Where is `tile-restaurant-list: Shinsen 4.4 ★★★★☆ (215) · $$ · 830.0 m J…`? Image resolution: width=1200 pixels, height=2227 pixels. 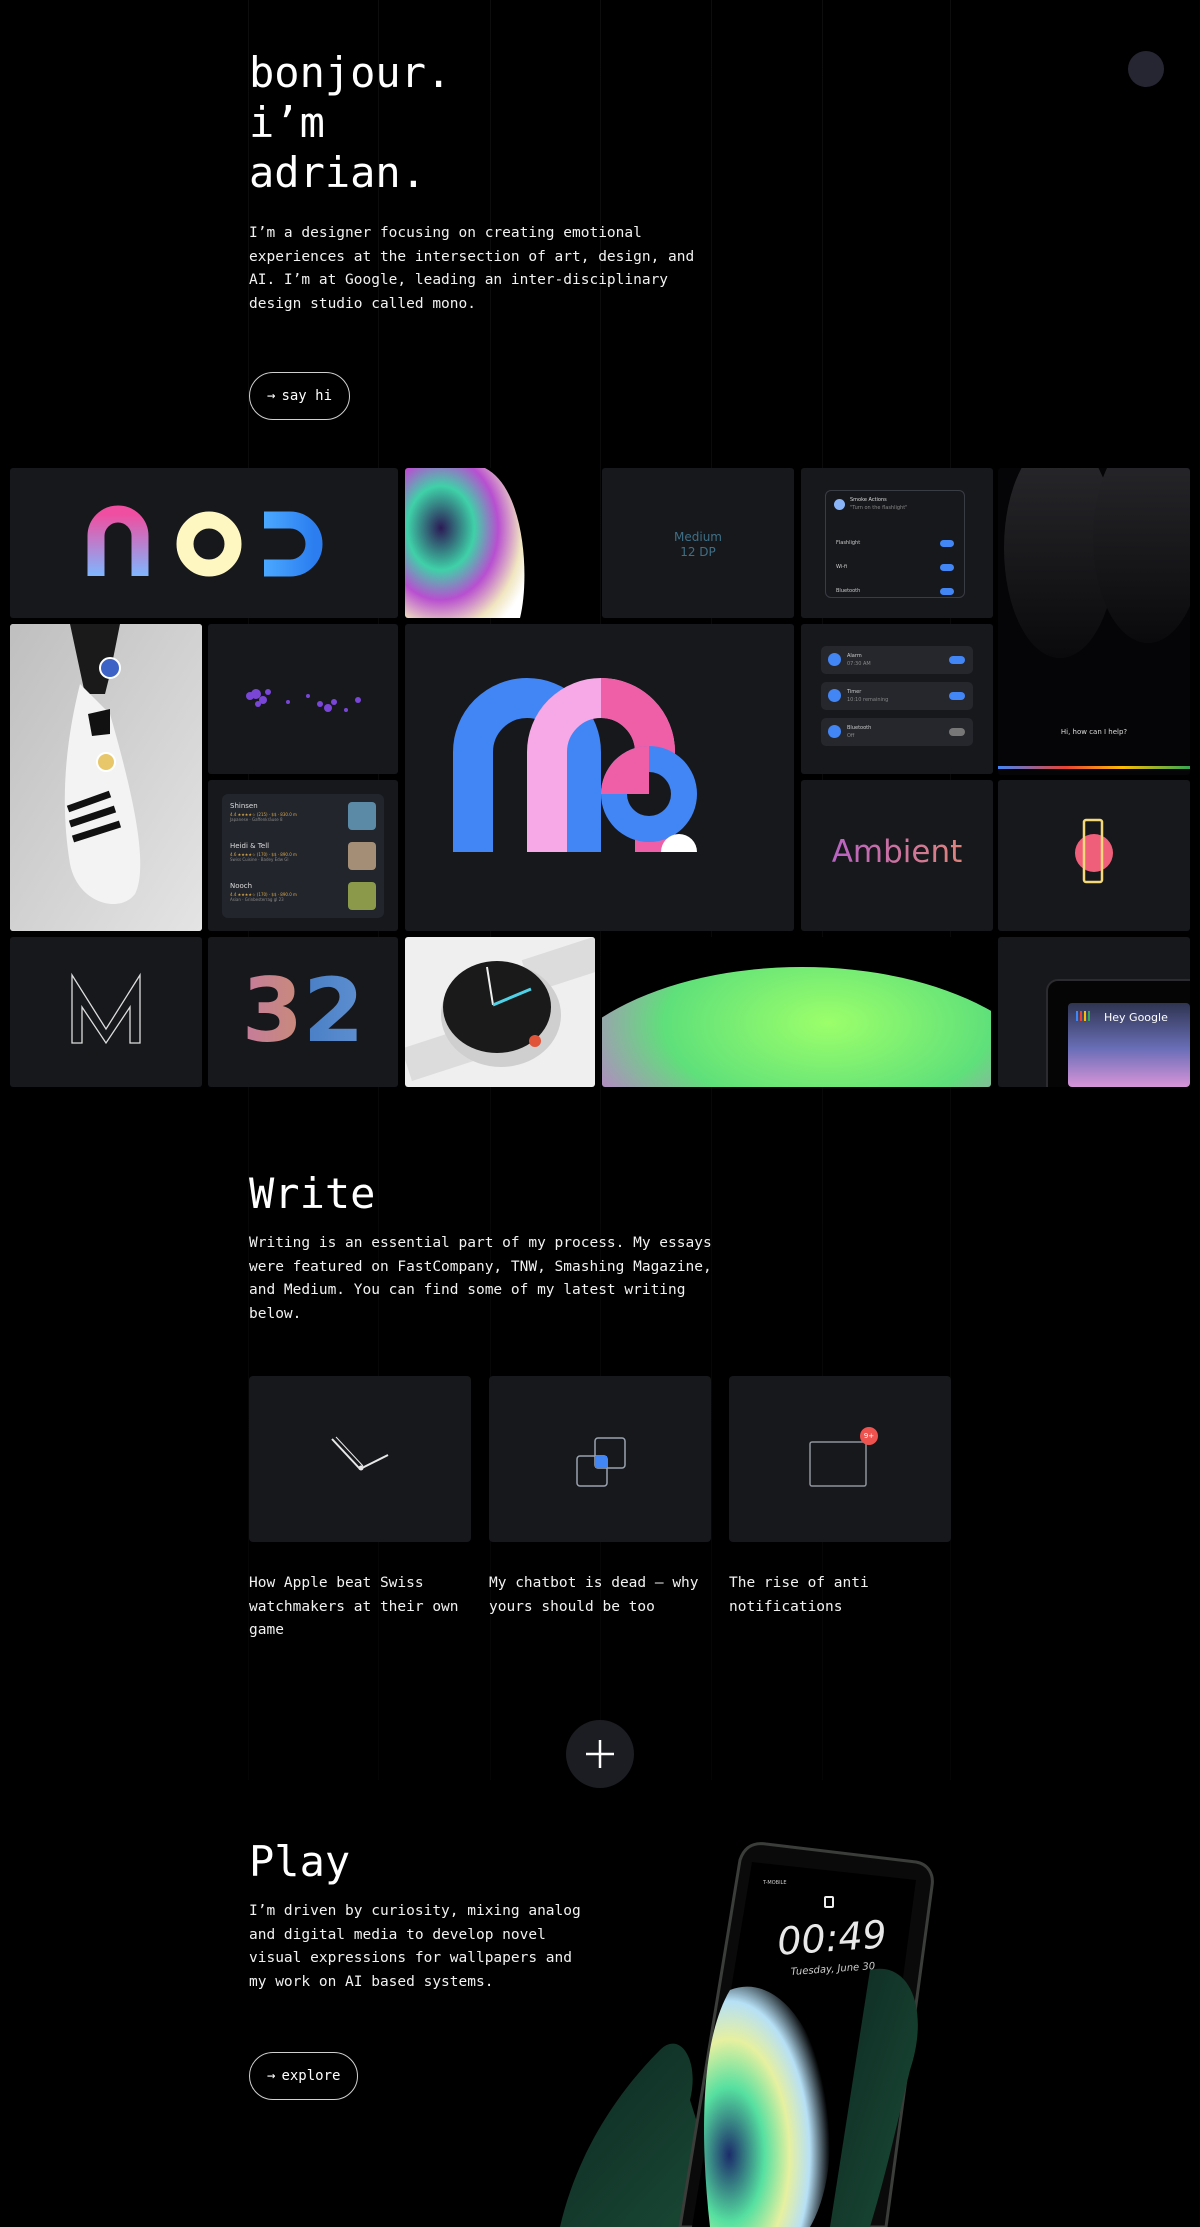 tile-restaurant-list: Shinsen 4.4 ★★★★☆ (215) · $$ · 830.0 m J… is located at coordinates (303, 855).